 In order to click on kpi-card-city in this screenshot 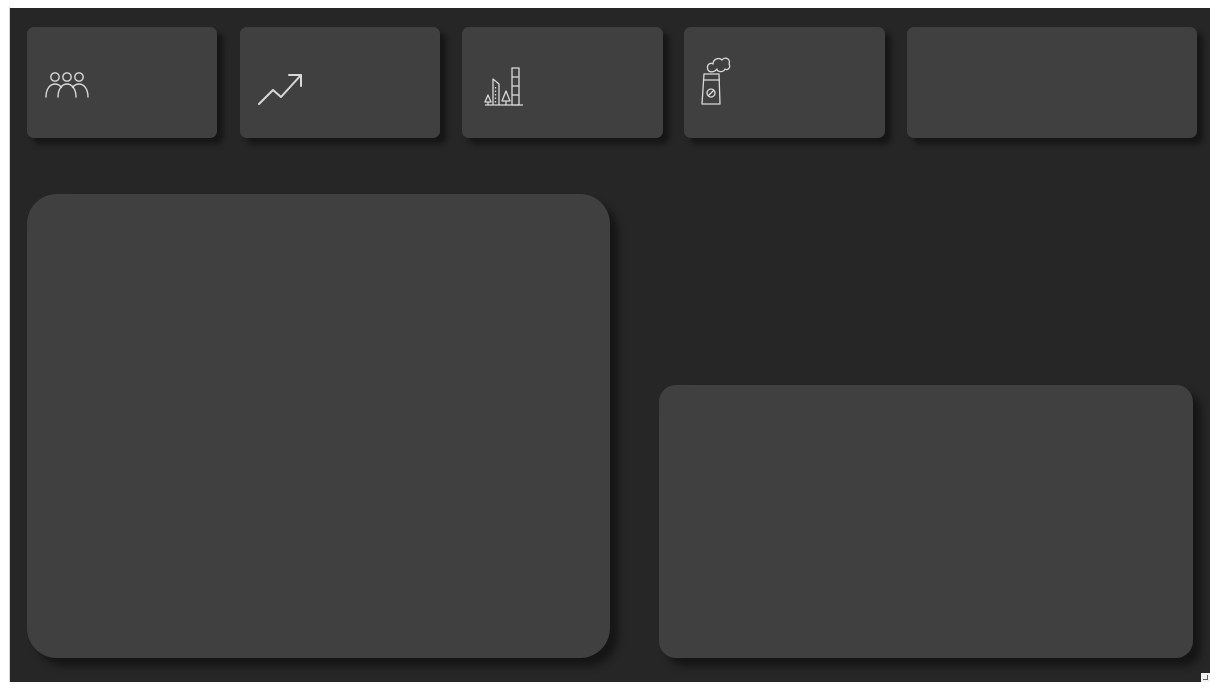, I will do `click(562, 82)`.